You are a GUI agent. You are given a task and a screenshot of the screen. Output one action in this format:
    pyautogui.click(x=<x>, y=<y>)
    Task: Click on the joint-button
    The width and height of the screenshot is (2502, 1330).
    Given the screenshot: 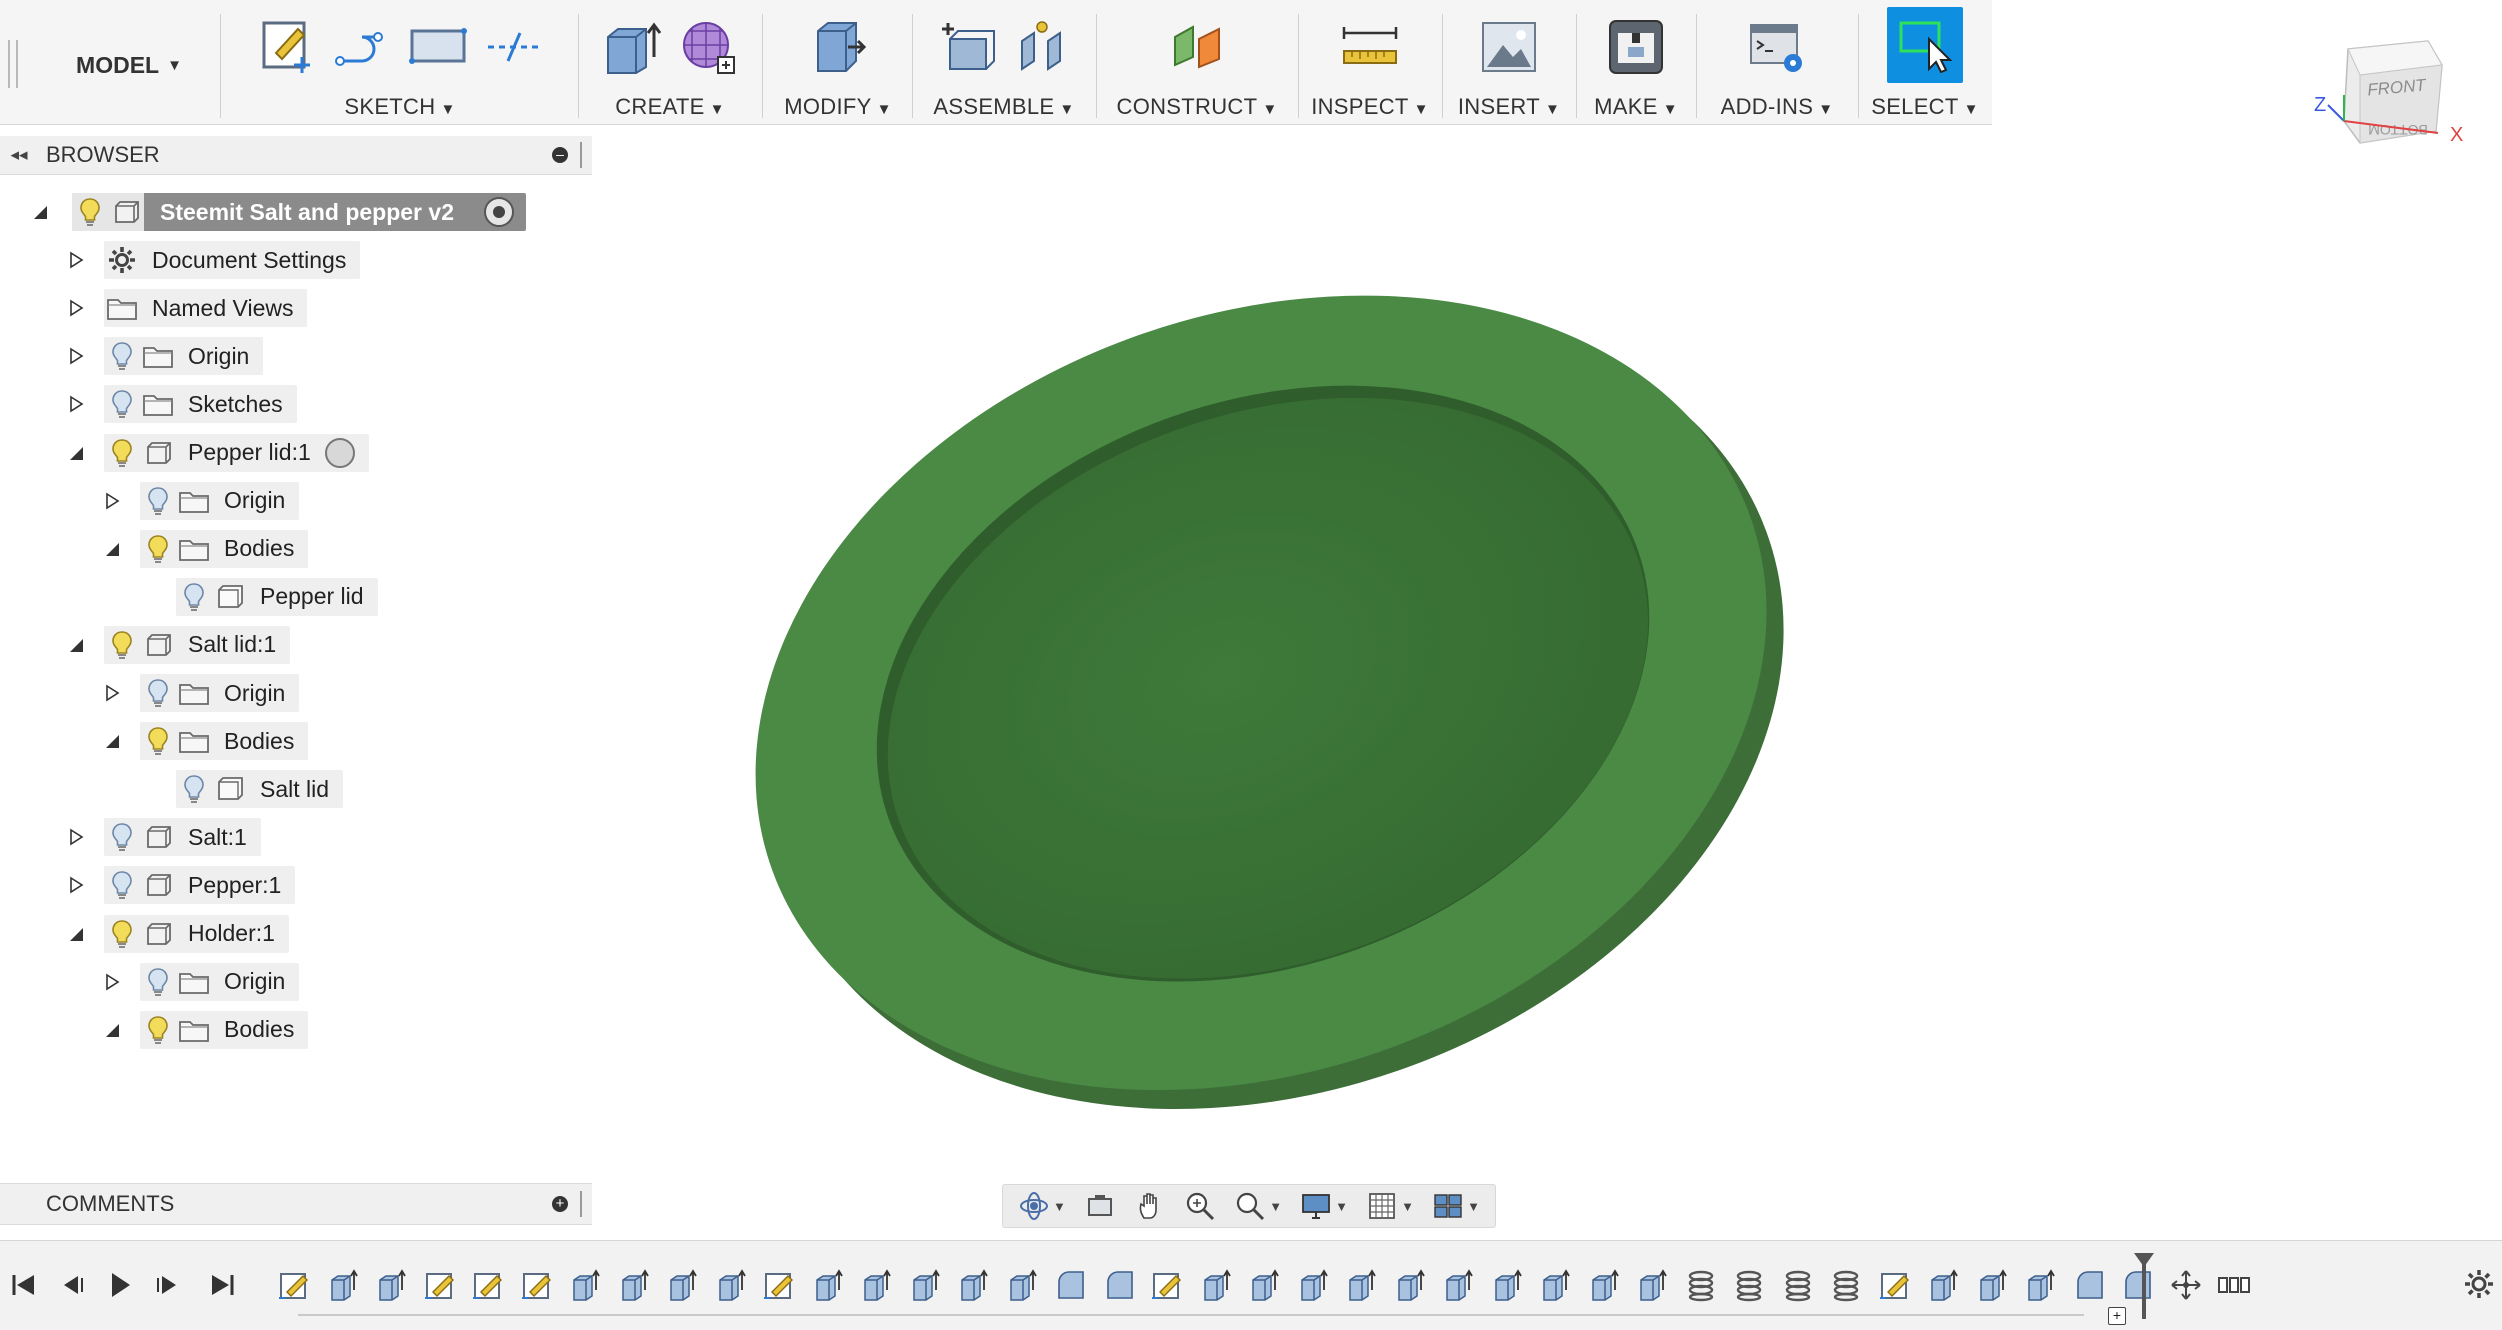 What is the action you would take?
    pyautogui.click(x=1042, y=47)
    